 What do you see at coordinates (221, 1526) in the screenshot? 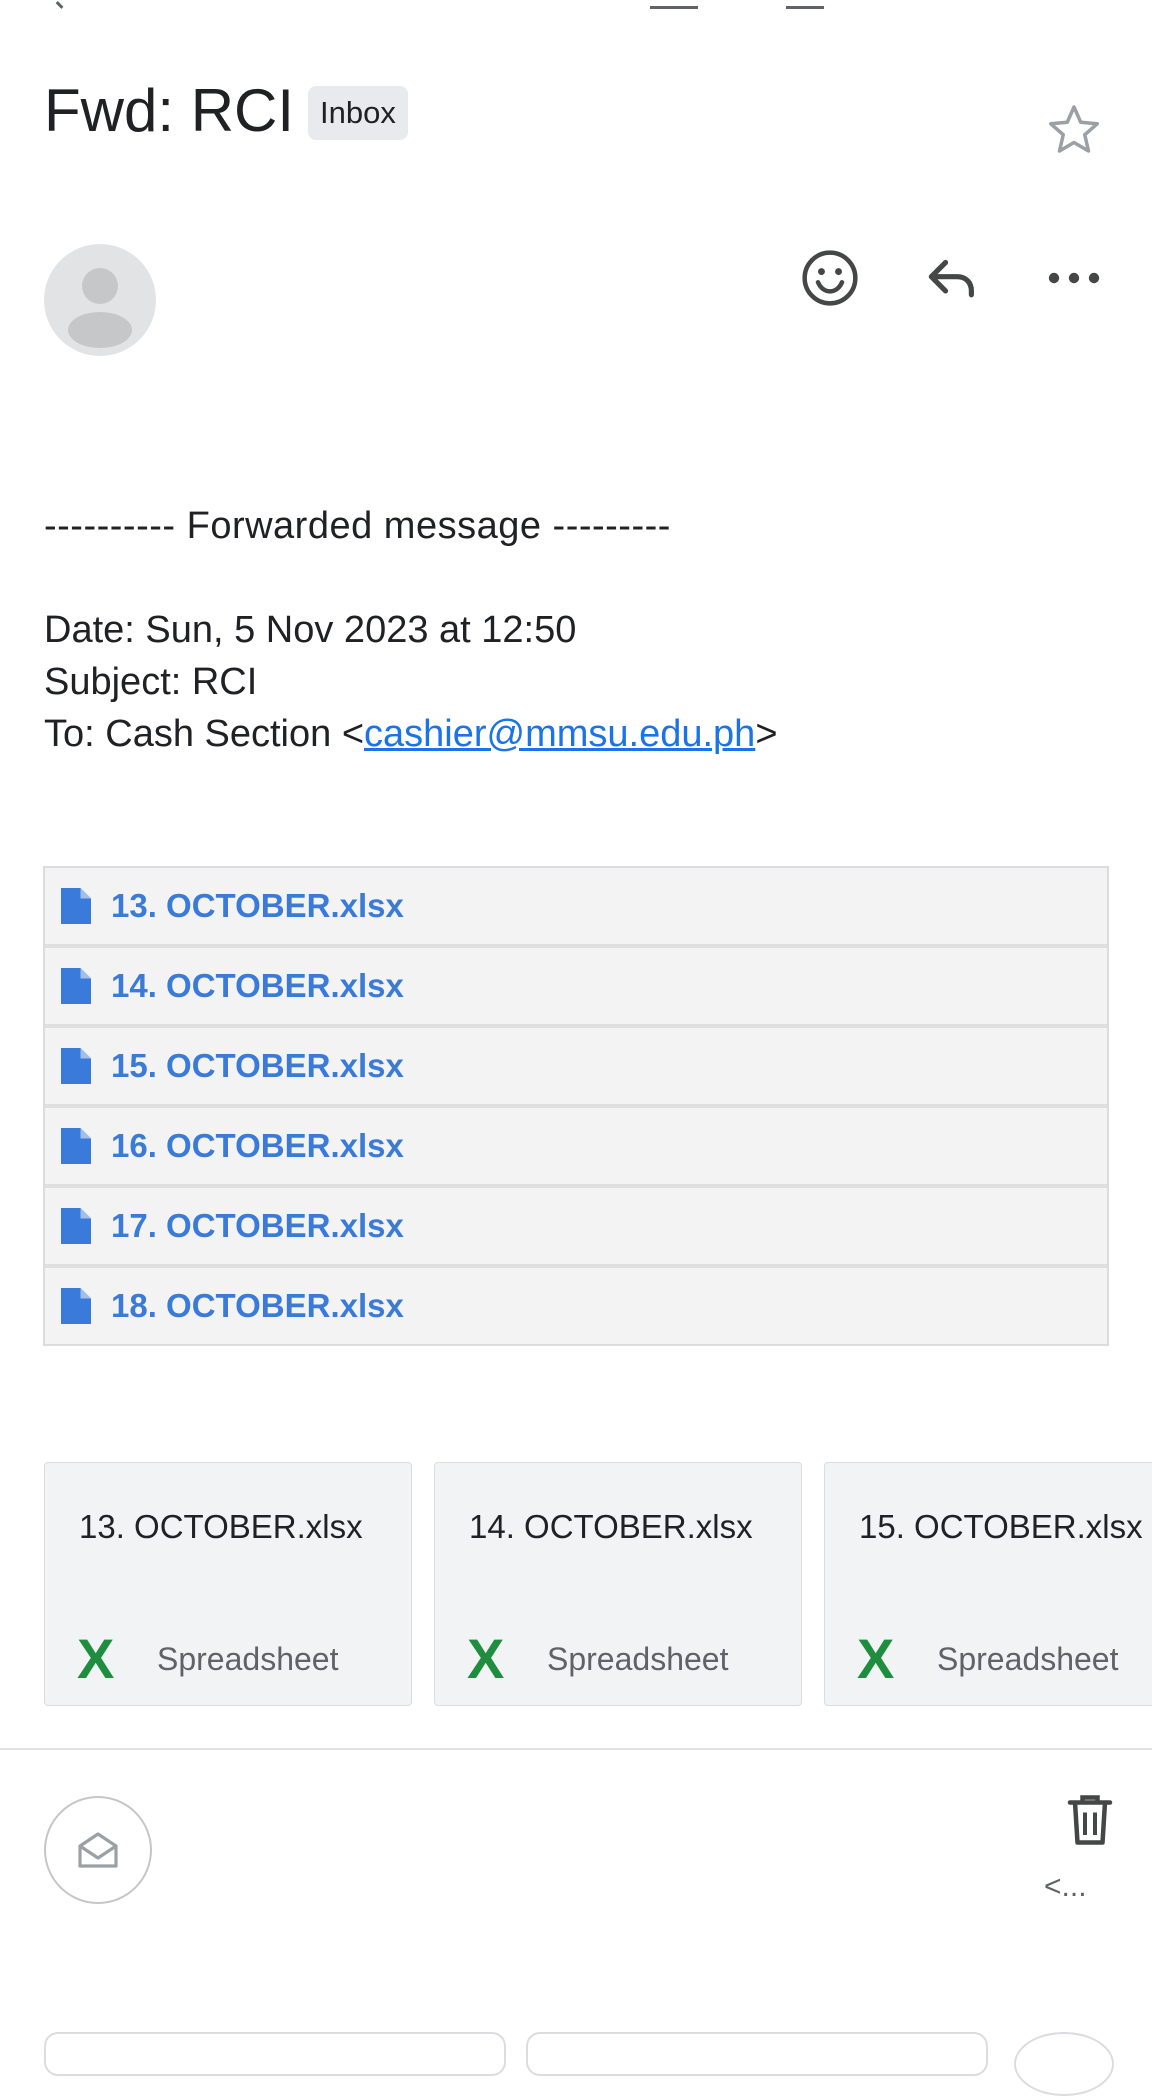
I see `attachment-card-name: 13. OCTOBER.xlsx` at bounding box center [221, 1526].